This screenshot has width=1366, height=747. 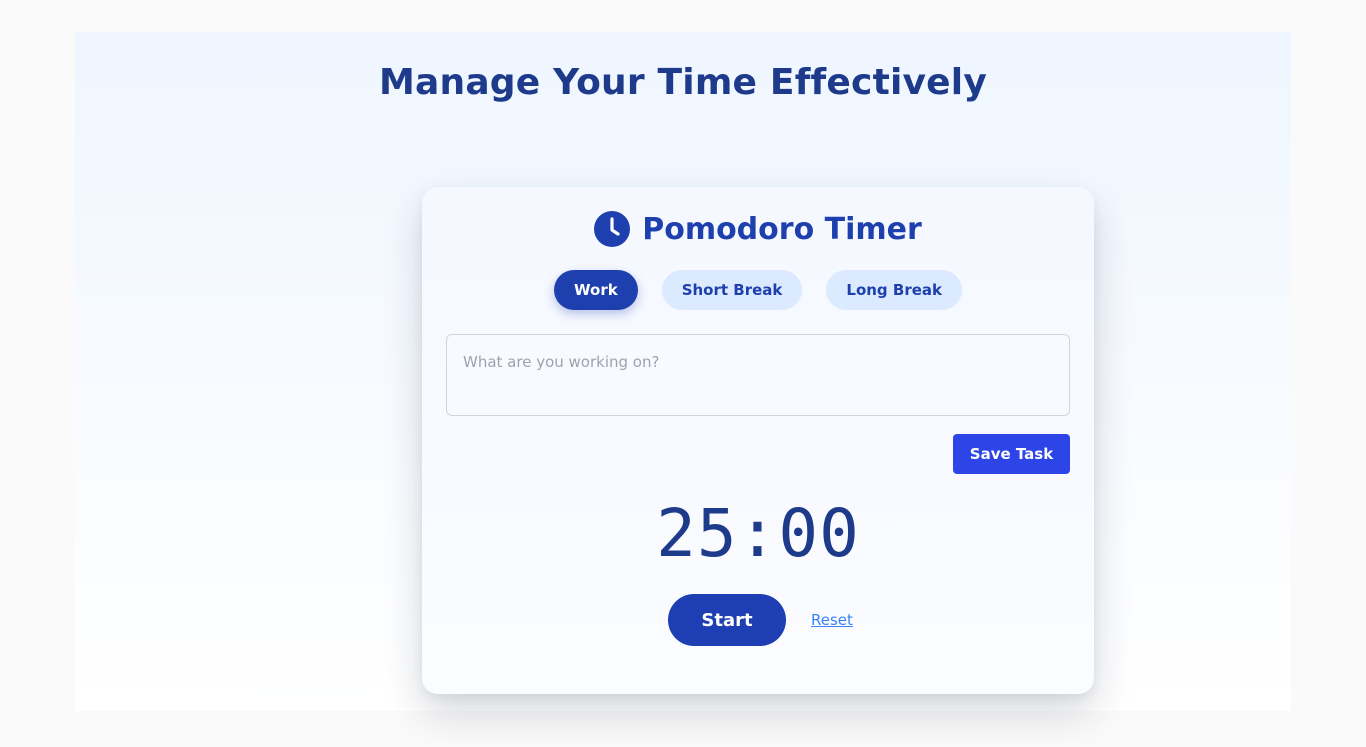 I want to click on tab-work: Work, so click(x=596, y=290).